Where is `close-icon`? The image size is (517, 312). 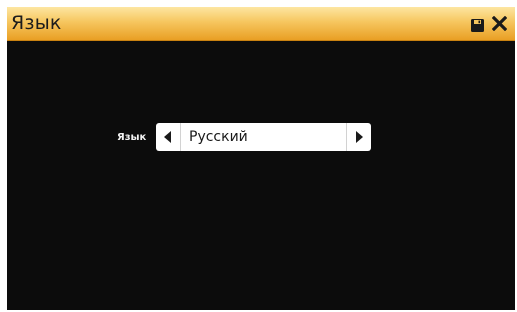
close-icon is located at coordinates (499, 23).